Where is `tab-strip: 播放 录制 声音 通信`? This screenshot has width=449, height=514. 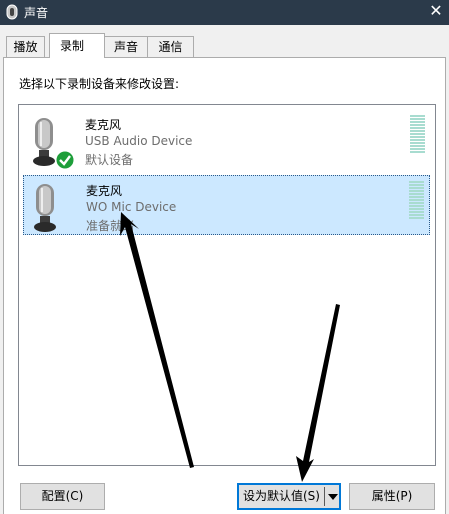 tab-strip: 播放 录制 声音 通信 is located at coordinates (224, 45).